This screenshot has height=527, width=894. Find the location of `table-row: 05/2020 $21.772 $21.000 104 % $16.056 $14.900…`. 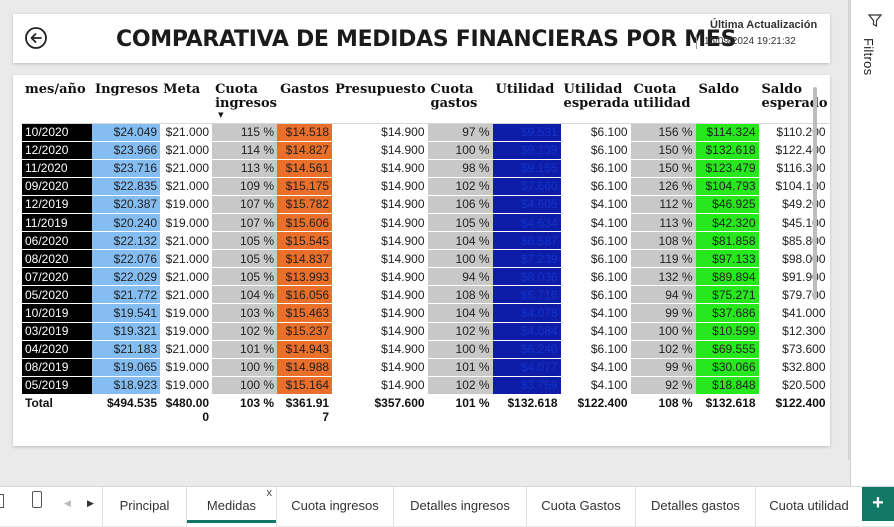

table-row: 05/2020 $21.772 $21.000 104 % $16.056 $14.900… is located at coordinates (425, 295).